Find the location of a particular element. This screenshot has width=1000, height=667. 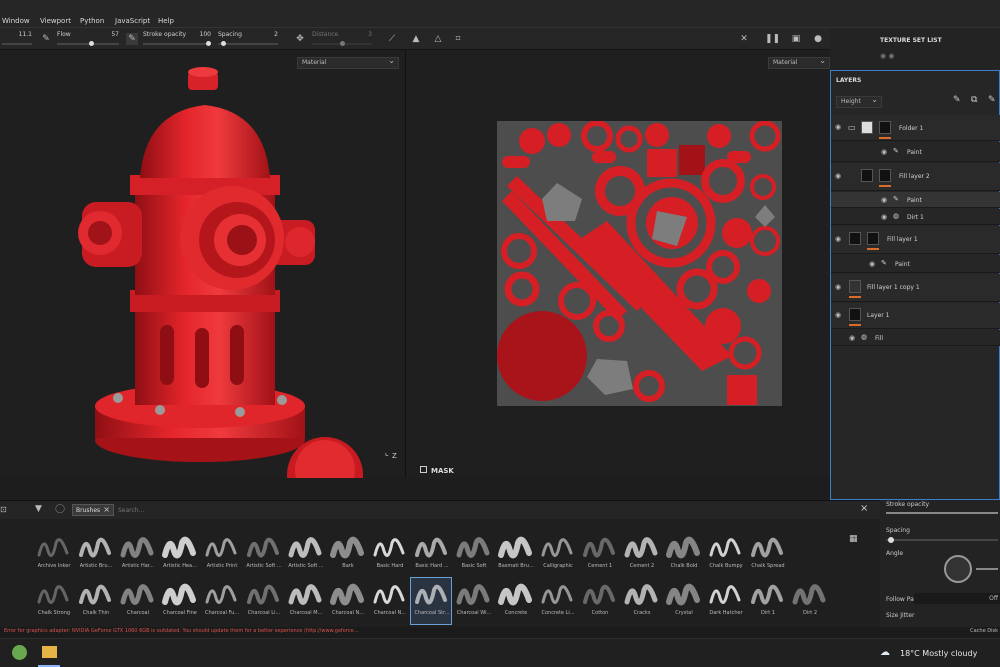

flow-slider: Flow 57 is located at coordinates (88, 39).